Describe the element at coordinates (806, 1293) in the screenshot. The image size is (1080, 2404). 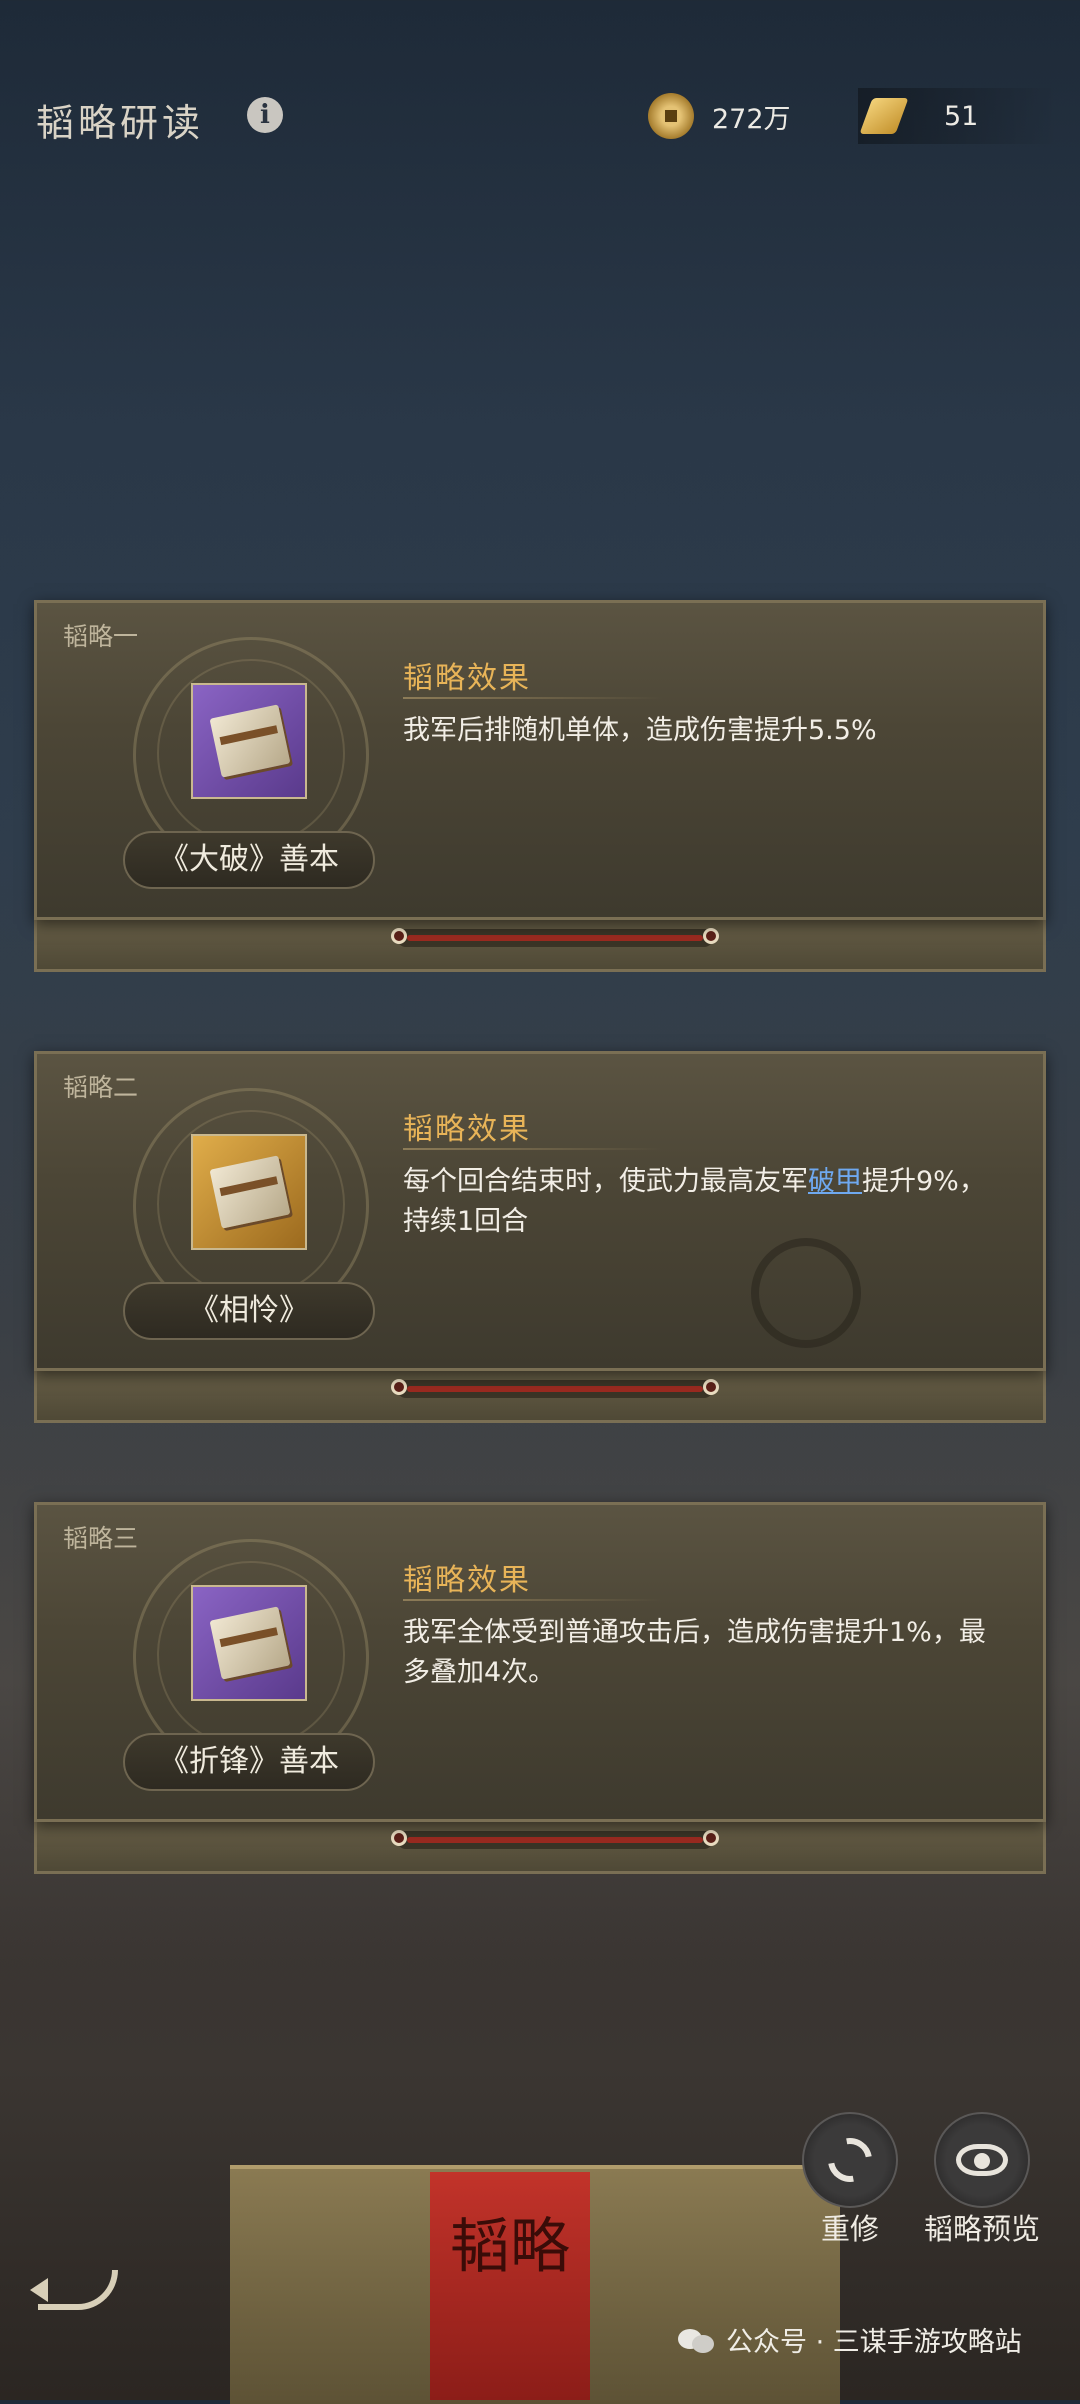
I see `empty-ring-icon` at that location.